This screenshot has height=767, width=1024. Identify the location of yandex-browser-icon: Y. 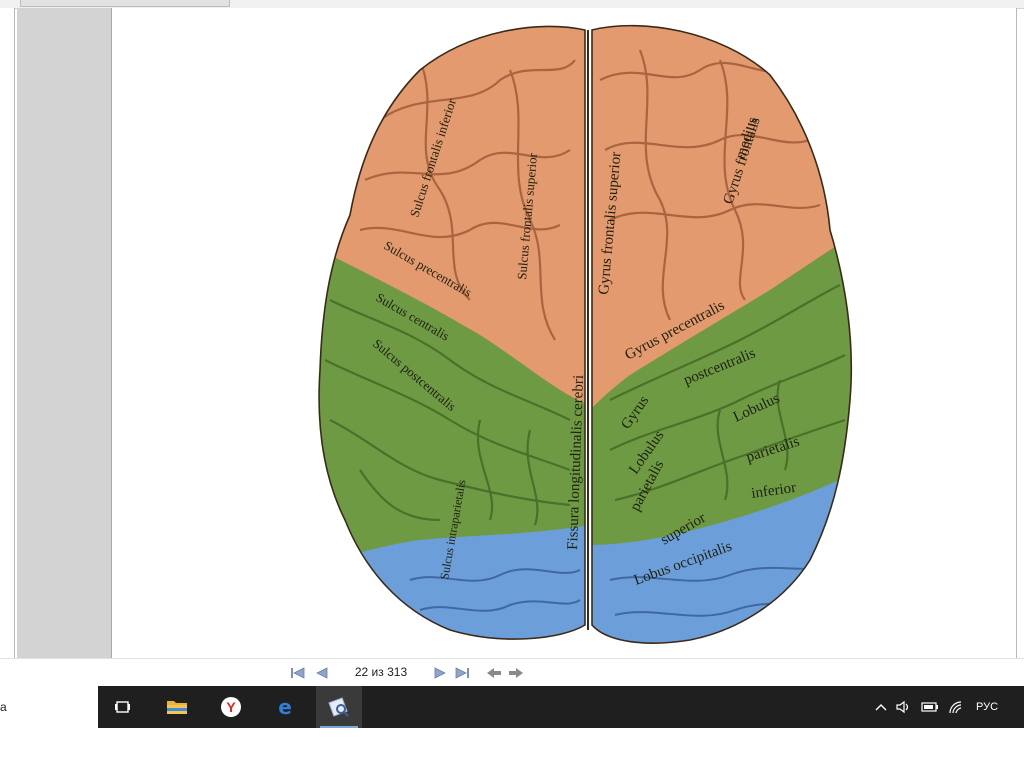
(231, 707).